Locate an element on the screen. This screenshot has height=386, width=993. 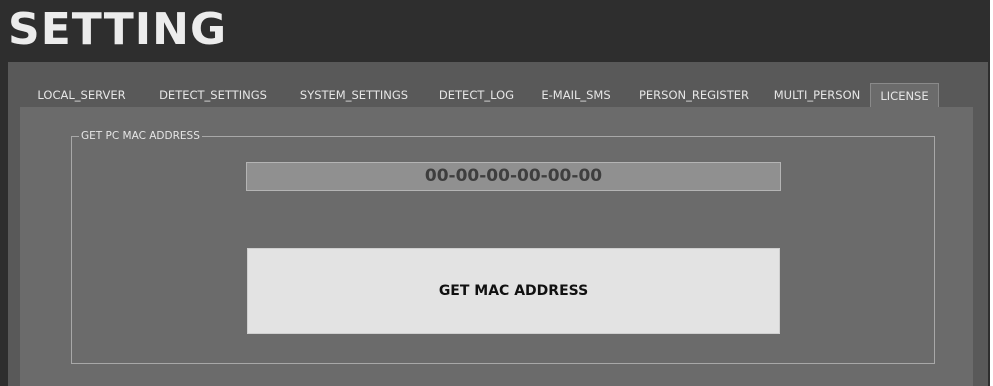
tab-email-sms: E-MAIL_SMS is located at coordinates (576, 95).